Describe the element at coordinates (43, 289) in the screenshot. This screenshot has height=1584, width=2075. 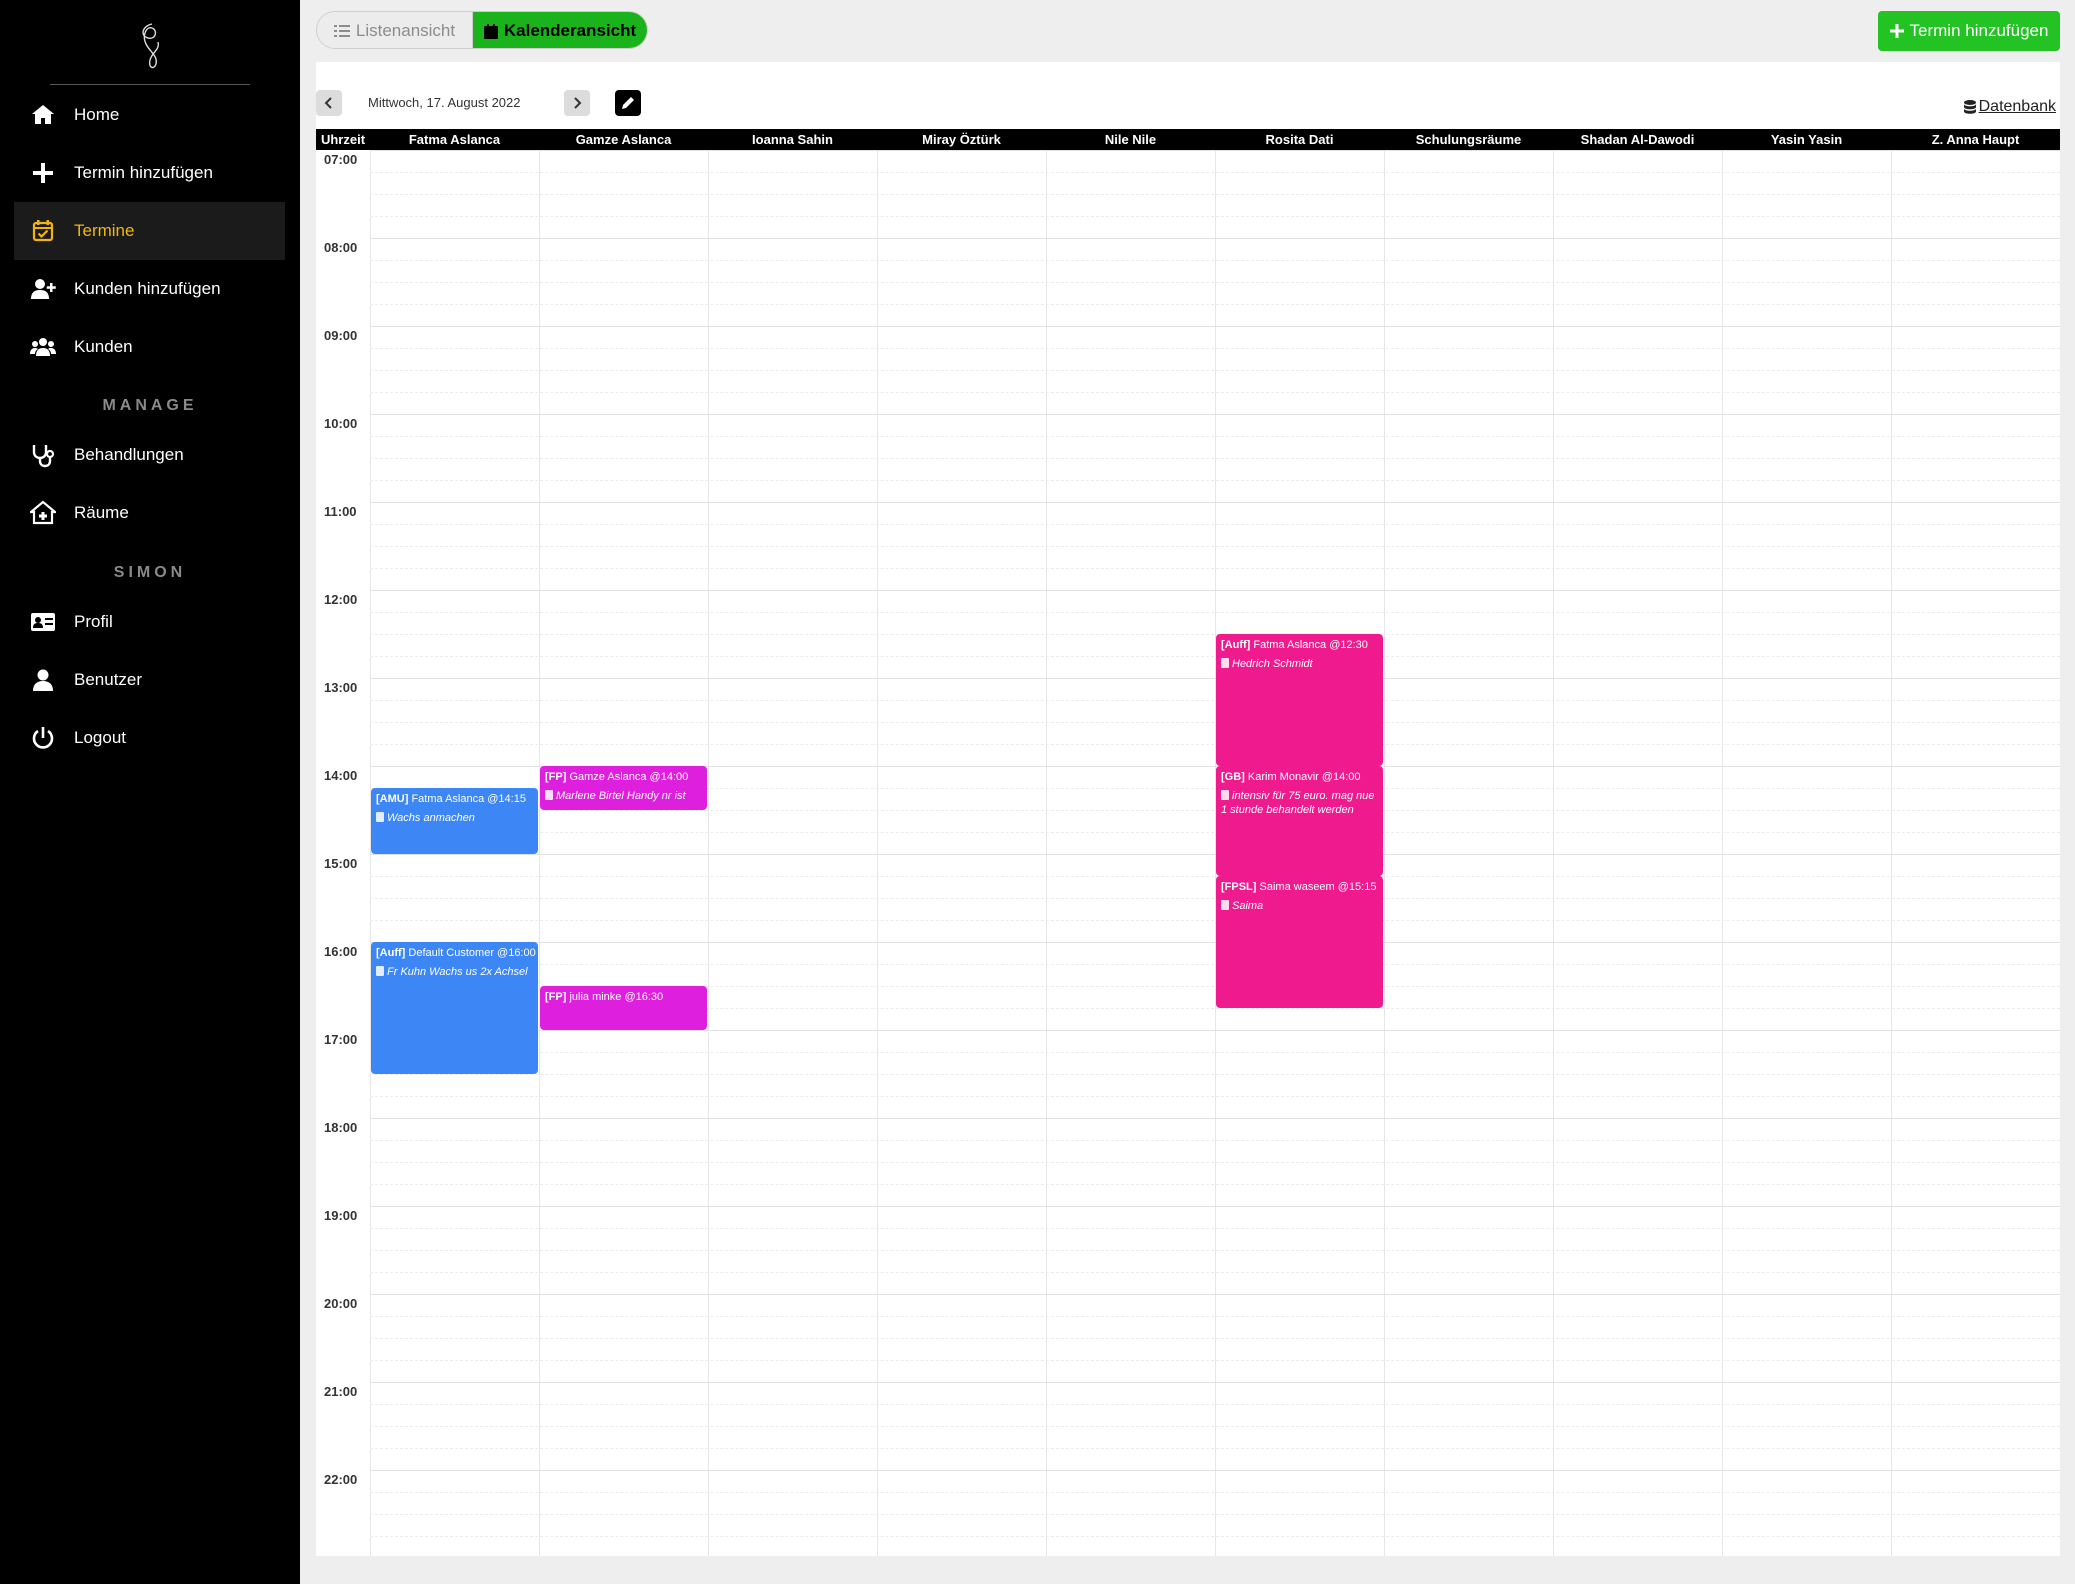
I see `user-plus-icon` at that location.